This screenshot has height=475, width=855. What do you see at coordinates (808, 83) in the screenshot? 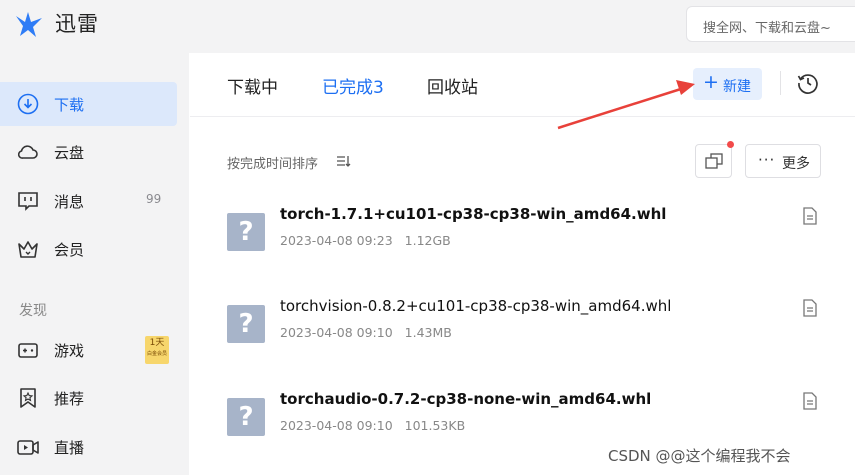
I see `history-clock-icon` at bounding box center [808, 83].